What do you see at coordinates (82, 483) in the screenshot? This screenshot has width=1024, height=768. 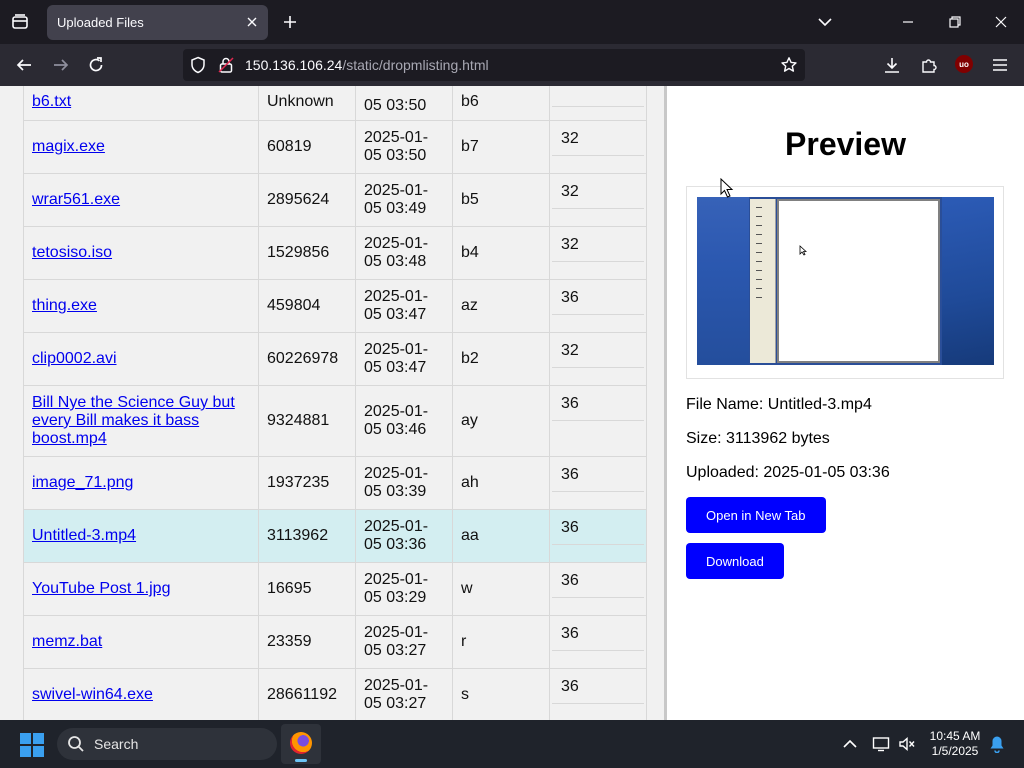 I see `file-link: image_71.png` at bounding box center [82, 483].